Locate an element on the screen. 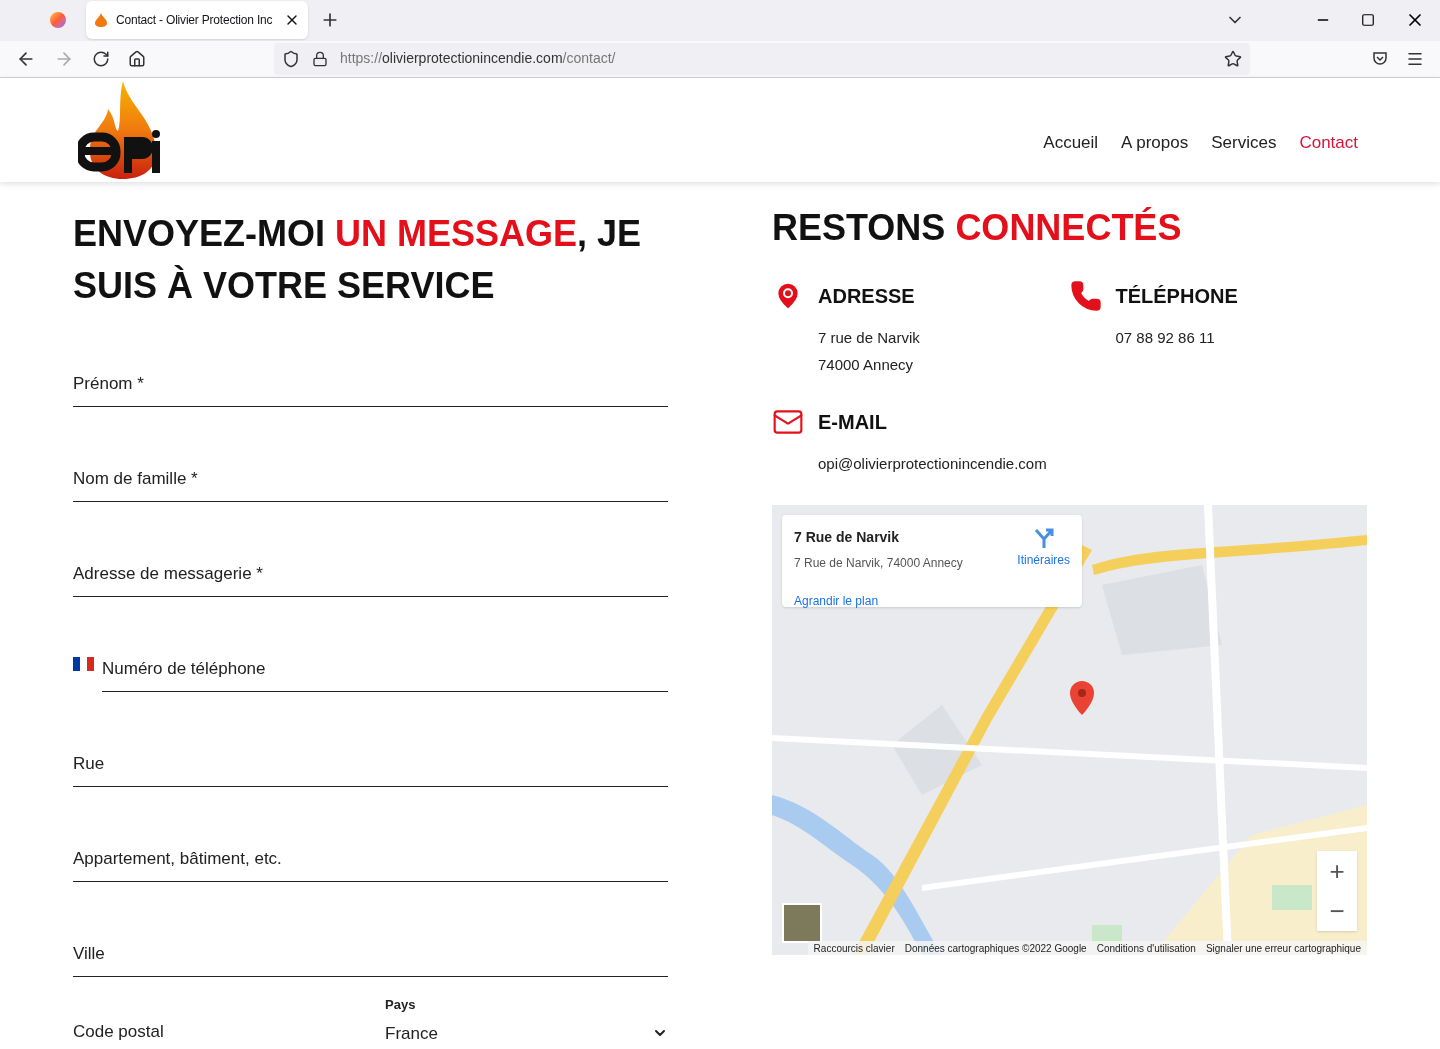  nav-link: Contact is located at coordinates (1328, 142).